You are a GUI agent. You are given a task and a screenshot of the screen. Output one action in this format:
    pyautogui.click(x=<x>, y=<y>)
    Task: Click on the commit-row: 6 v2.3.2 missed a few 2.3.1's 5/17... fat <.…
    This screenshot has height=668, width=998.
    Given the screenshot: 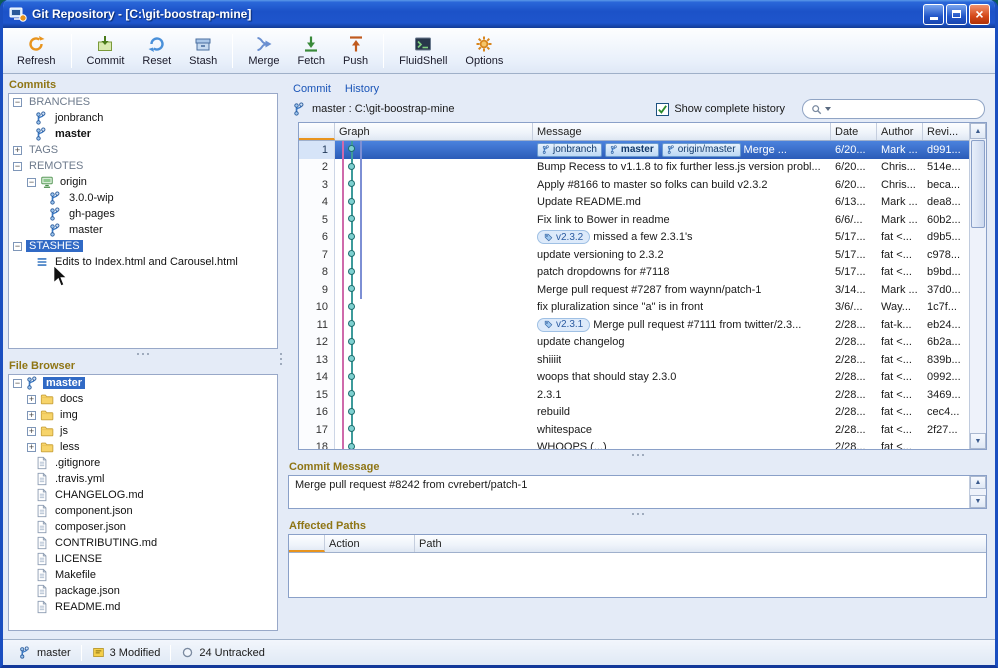 What is the action you would take?
    pyautogui.click(x=634, y=237)
    